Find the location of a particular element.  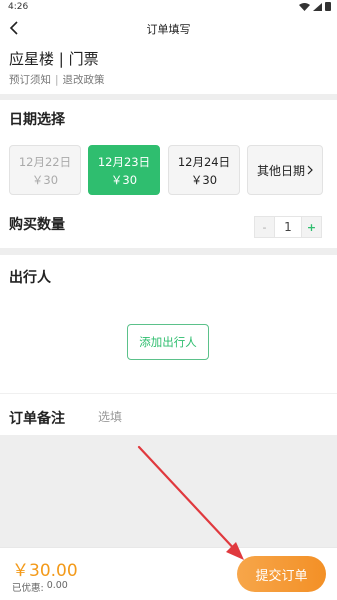

nav-bar: 订单填写 is located at coordinates (168, 28).